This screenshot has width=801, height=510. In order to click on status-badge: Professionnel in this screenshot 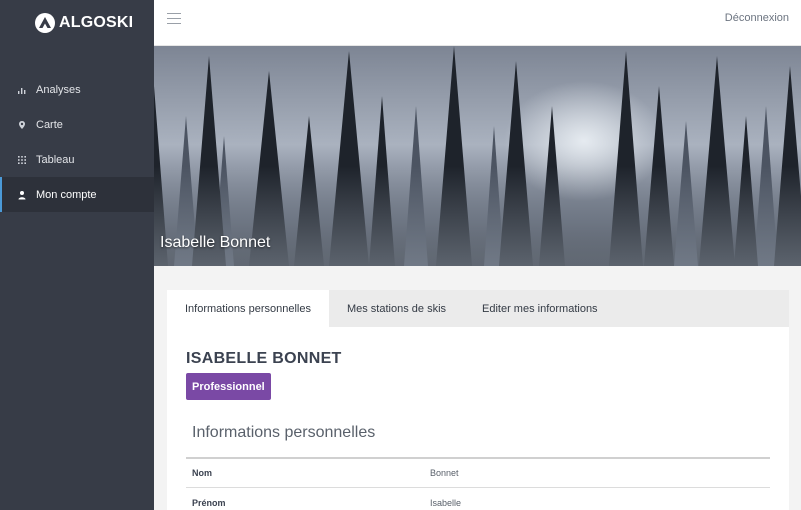, I will do `click(228, 386)`.